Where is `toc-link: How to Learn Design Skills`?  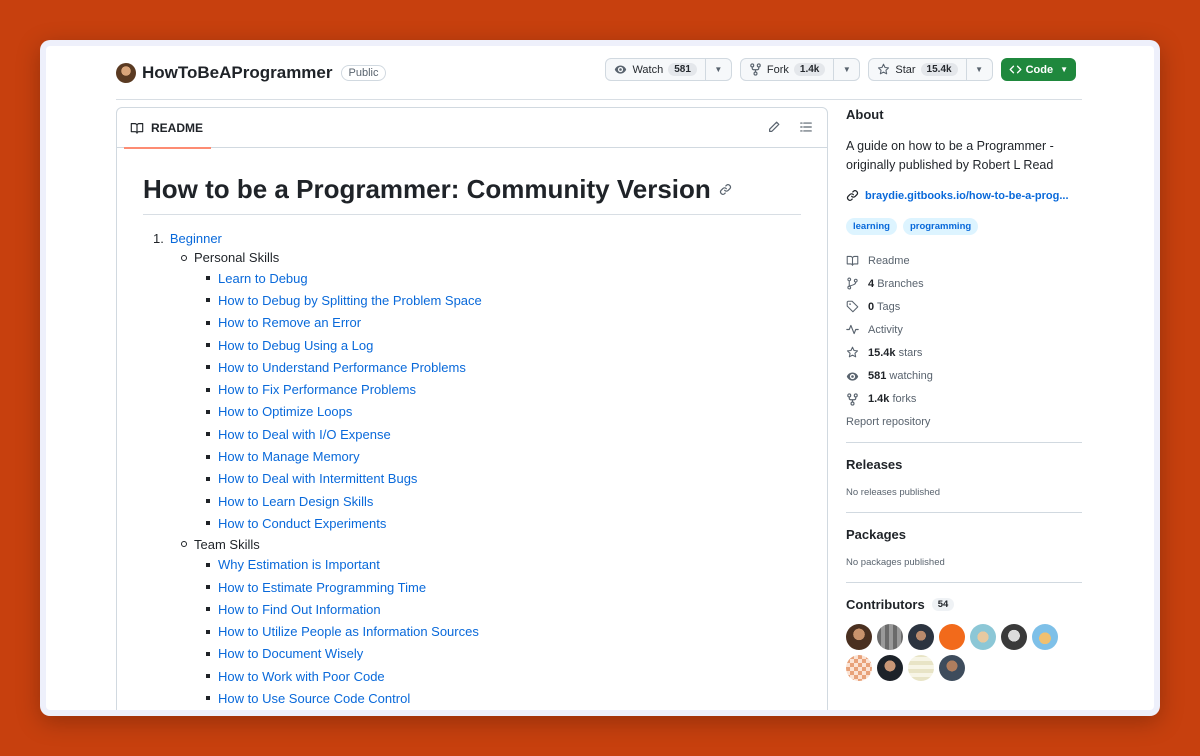
toc-link: How to Learn Design Skills is located at coordinates (295, 501).